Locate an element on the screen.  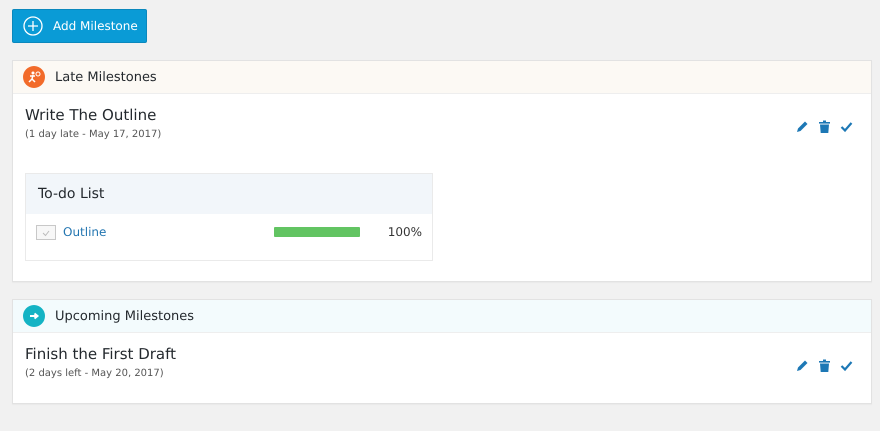
section-title: Late Milestones is located at coordinates (106, 77).